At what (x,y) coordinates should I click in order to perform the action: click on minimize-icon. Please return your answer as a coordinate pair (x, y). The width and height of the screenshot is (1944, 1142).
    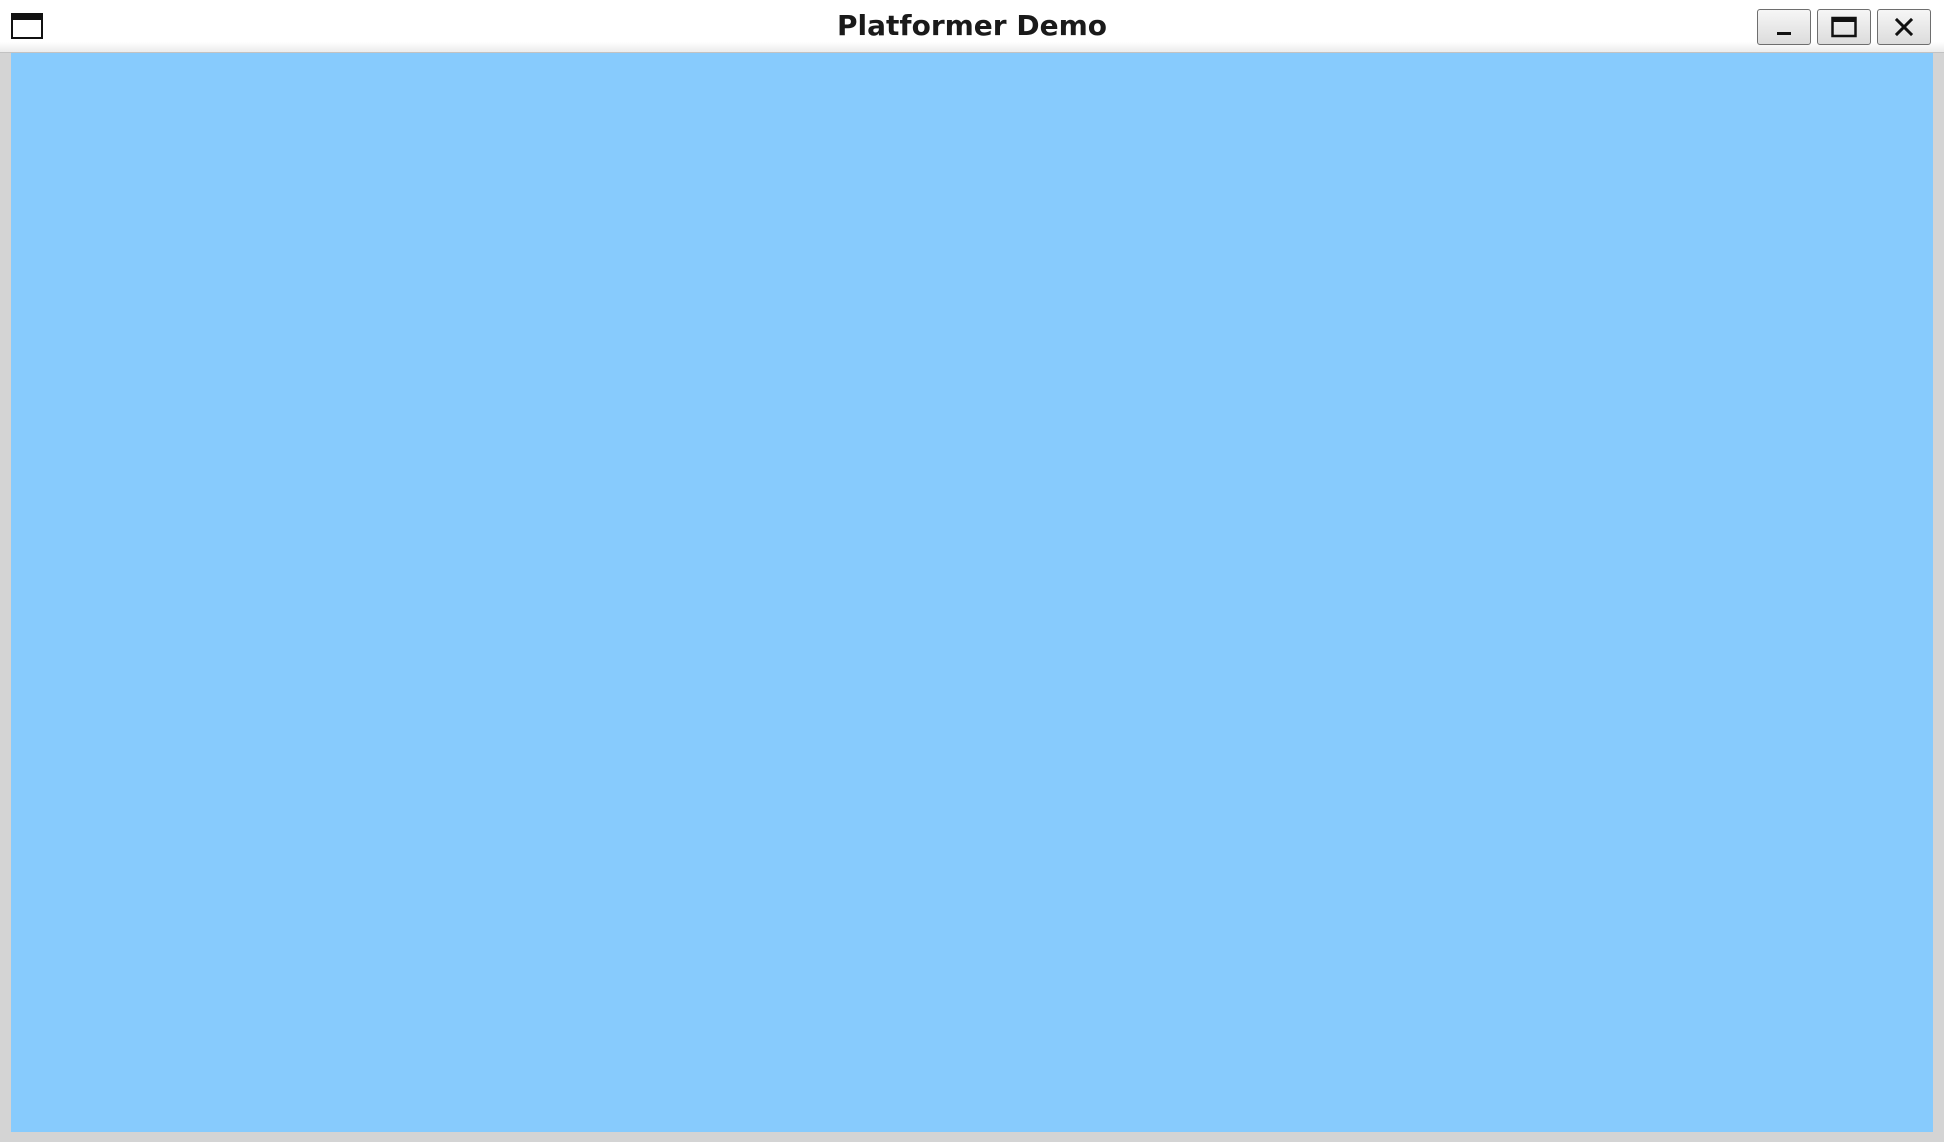
    Looking at the image, I should click on (1784, 27).